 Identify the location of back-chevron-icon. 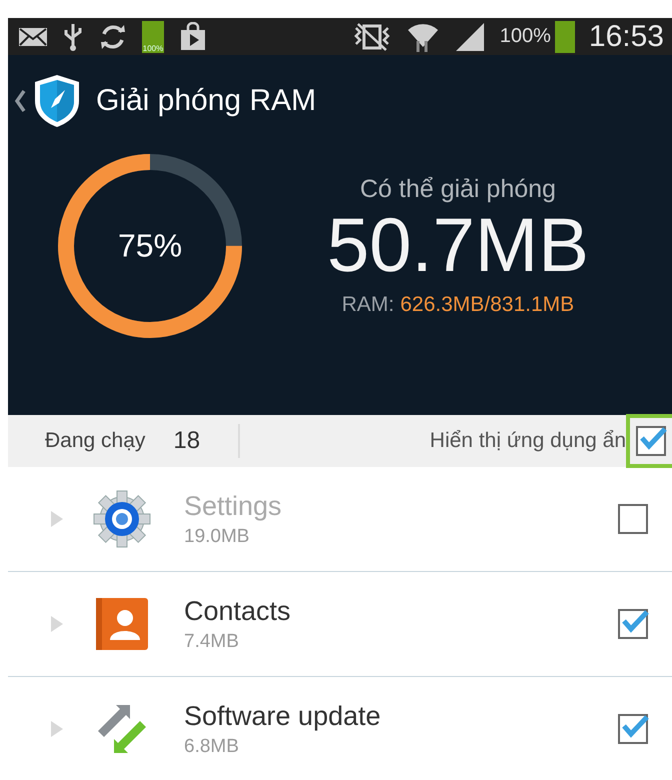
(20, 101).